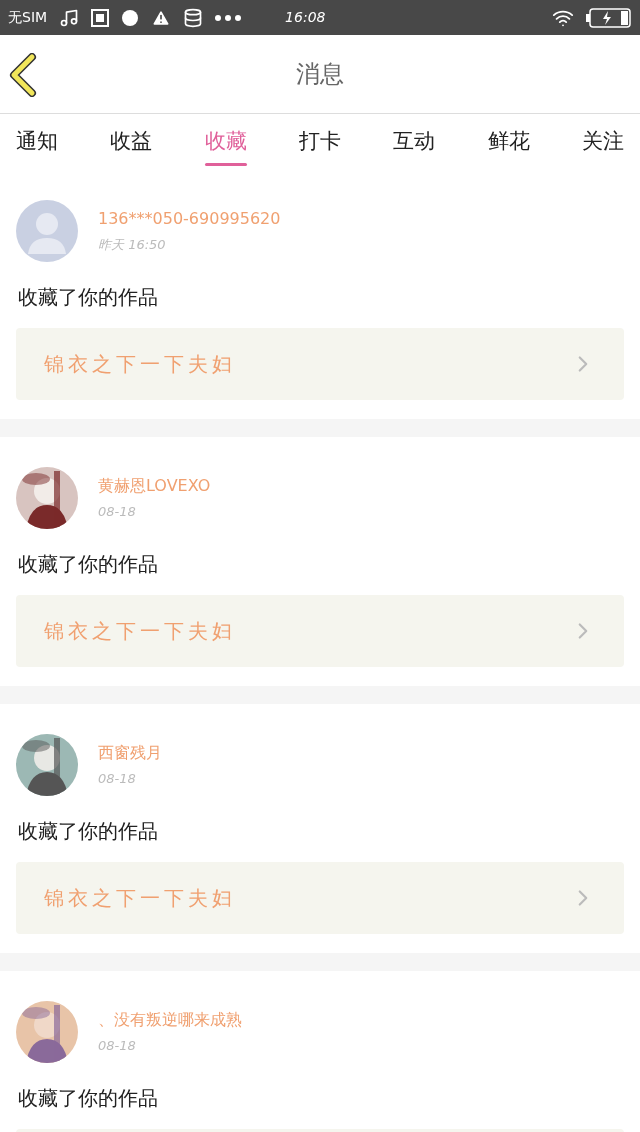  Describe the element at coordinates (47, 231) in the screenshot. I see `default-avatar-icon` at that location.